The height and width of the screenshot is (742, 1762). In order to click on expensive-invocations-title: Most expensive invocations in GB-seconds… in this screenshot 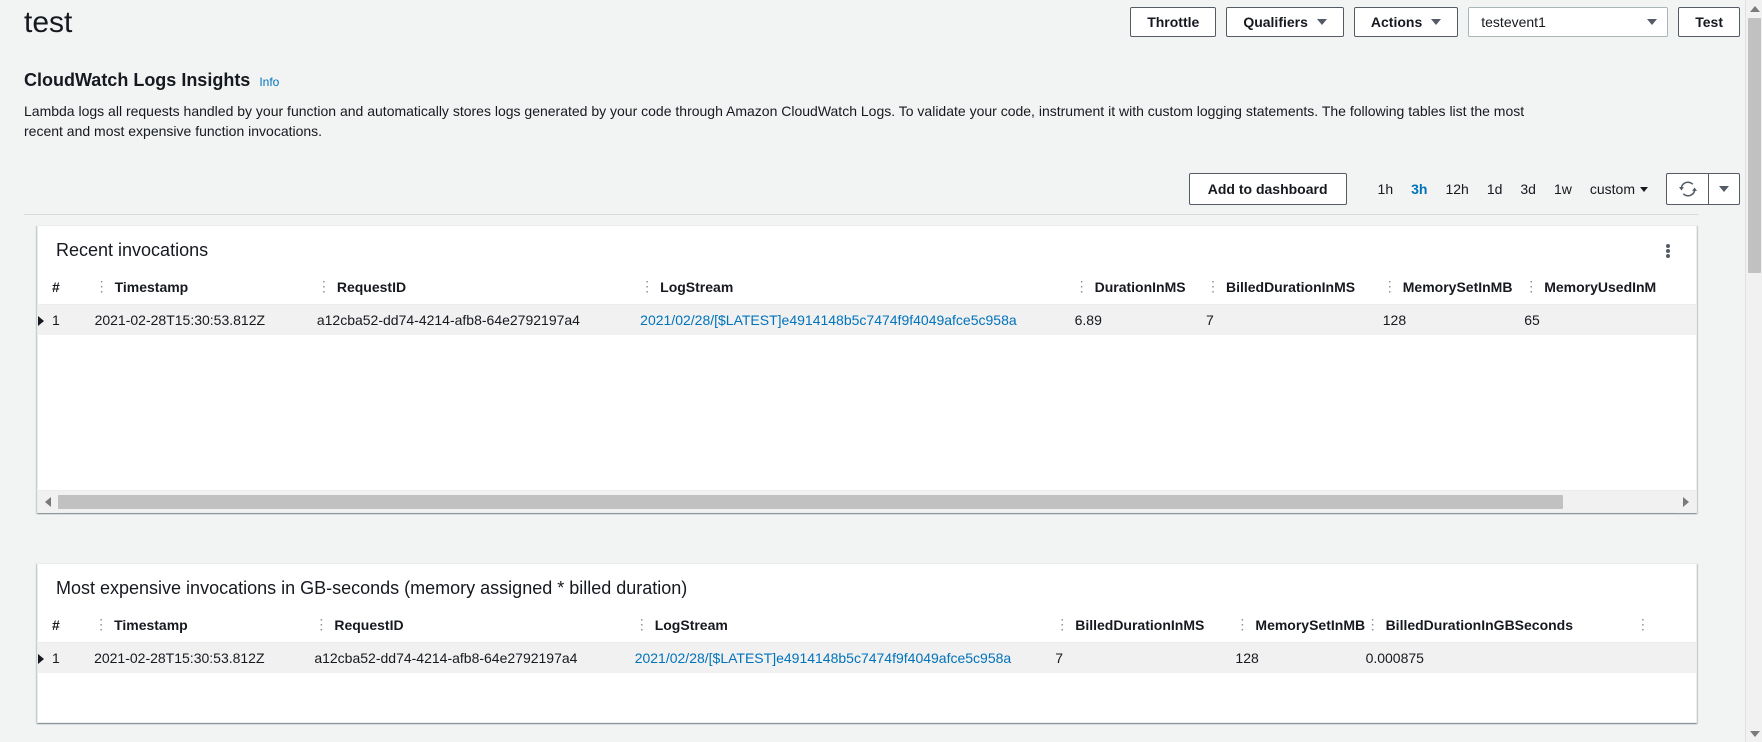, I will do `click(372, 588)`.